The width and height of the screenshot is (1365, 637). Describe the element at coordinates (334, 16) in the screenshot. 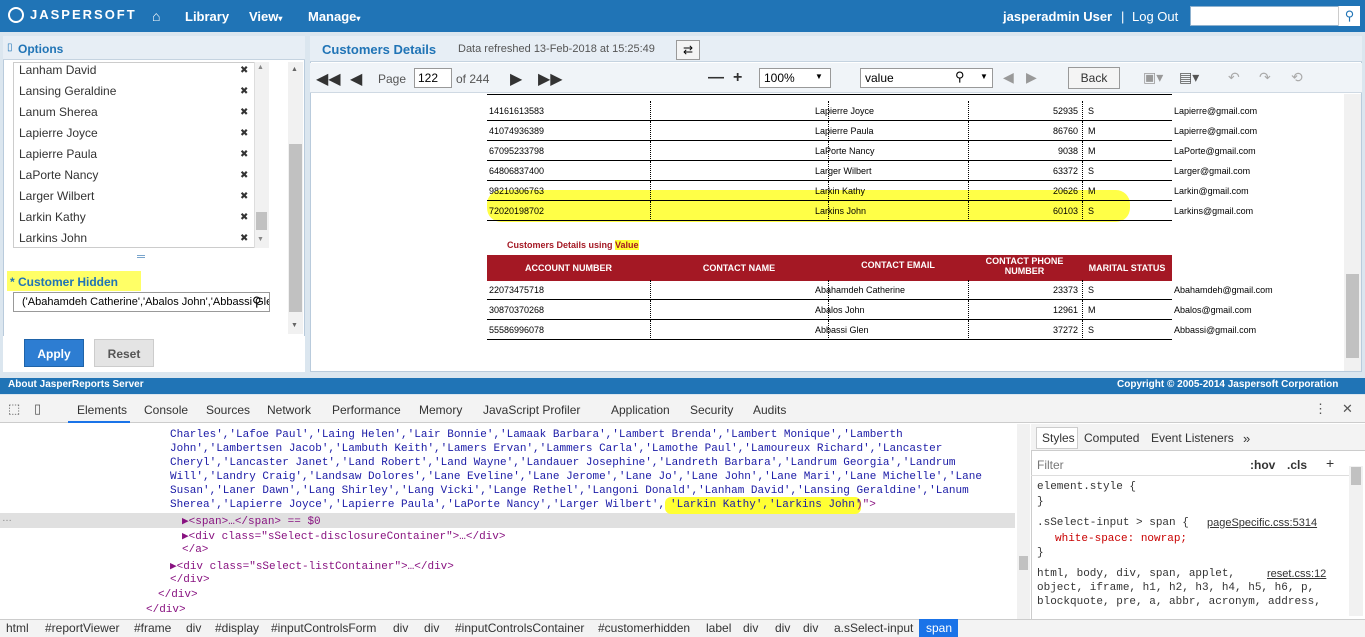

I see `manage-menu: Manage▾` at that location.